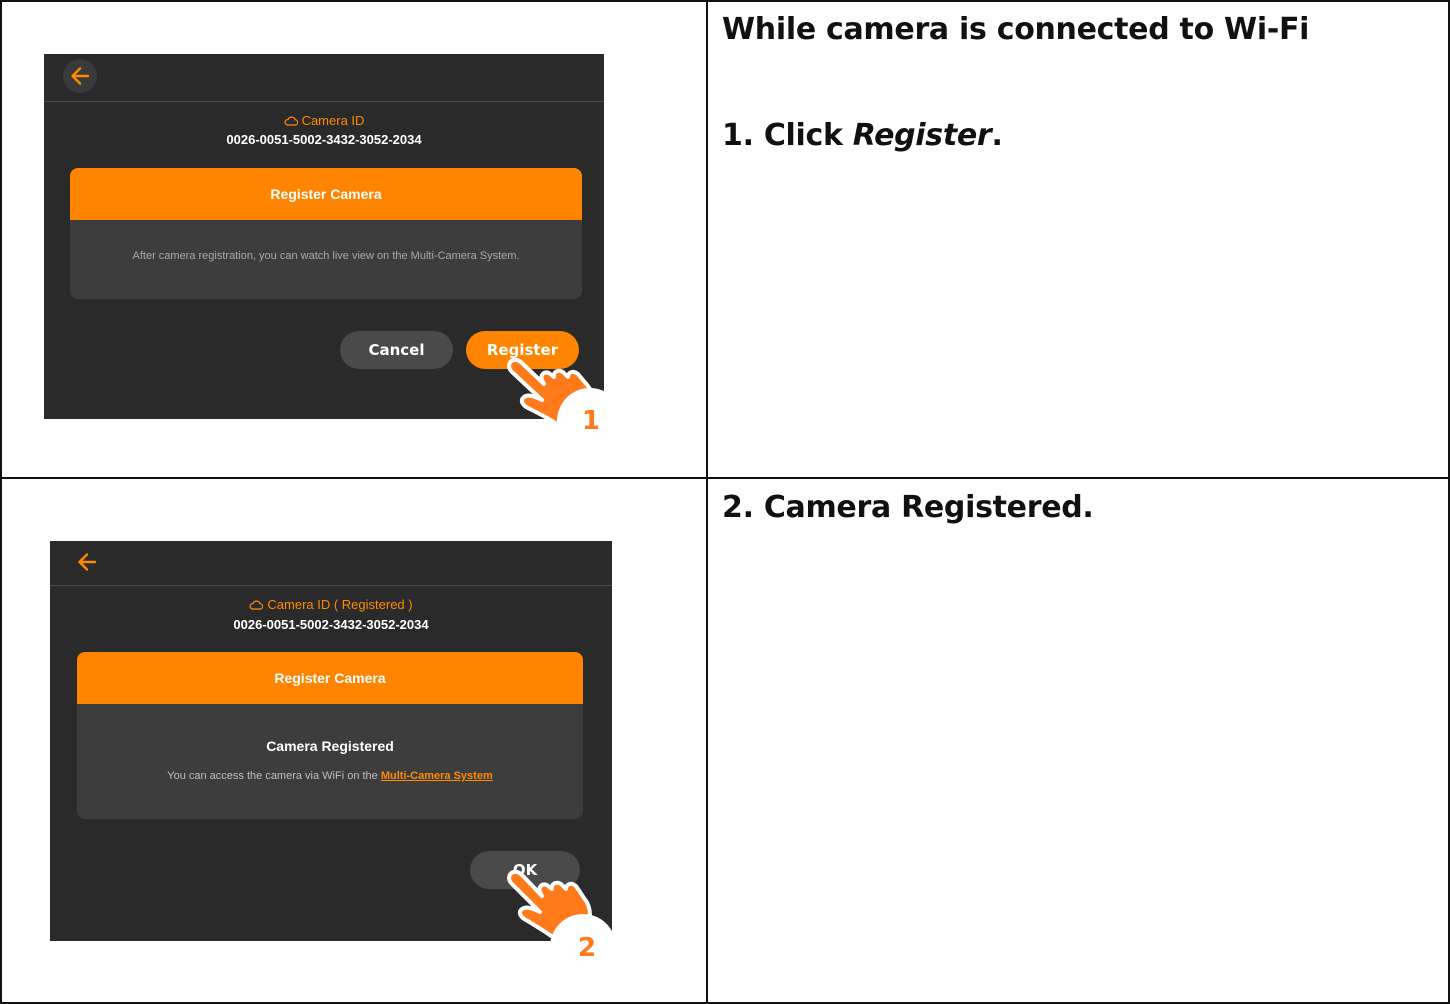 Image resolution: width=1451 pixels, height=1004 pixels. What do you see at coordinates (525, 870) in the screenshot?
I see `ok-button: OK` at bounding box center [525, 870].